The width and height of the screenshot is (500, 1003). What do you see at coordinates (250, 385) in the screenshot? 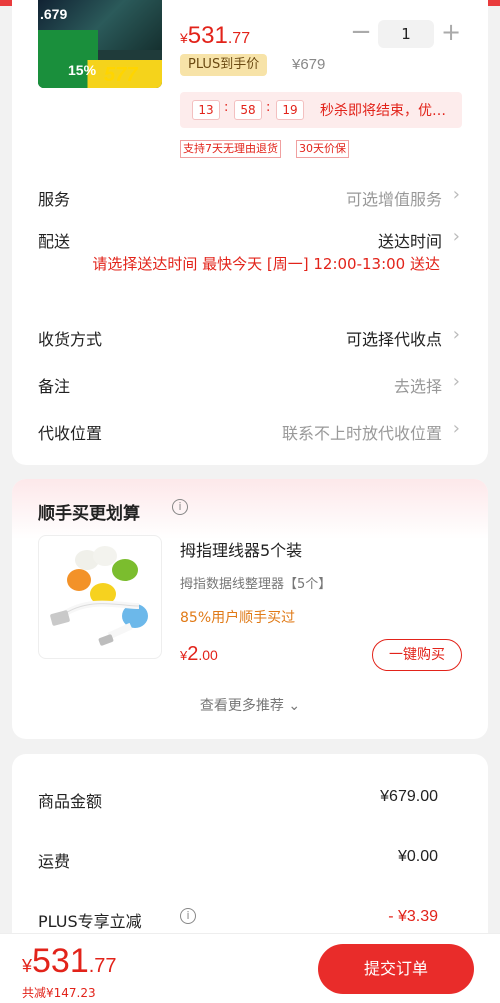
I see `remark-row: 备注 去选择 ›` at bounding box center [250, 385].